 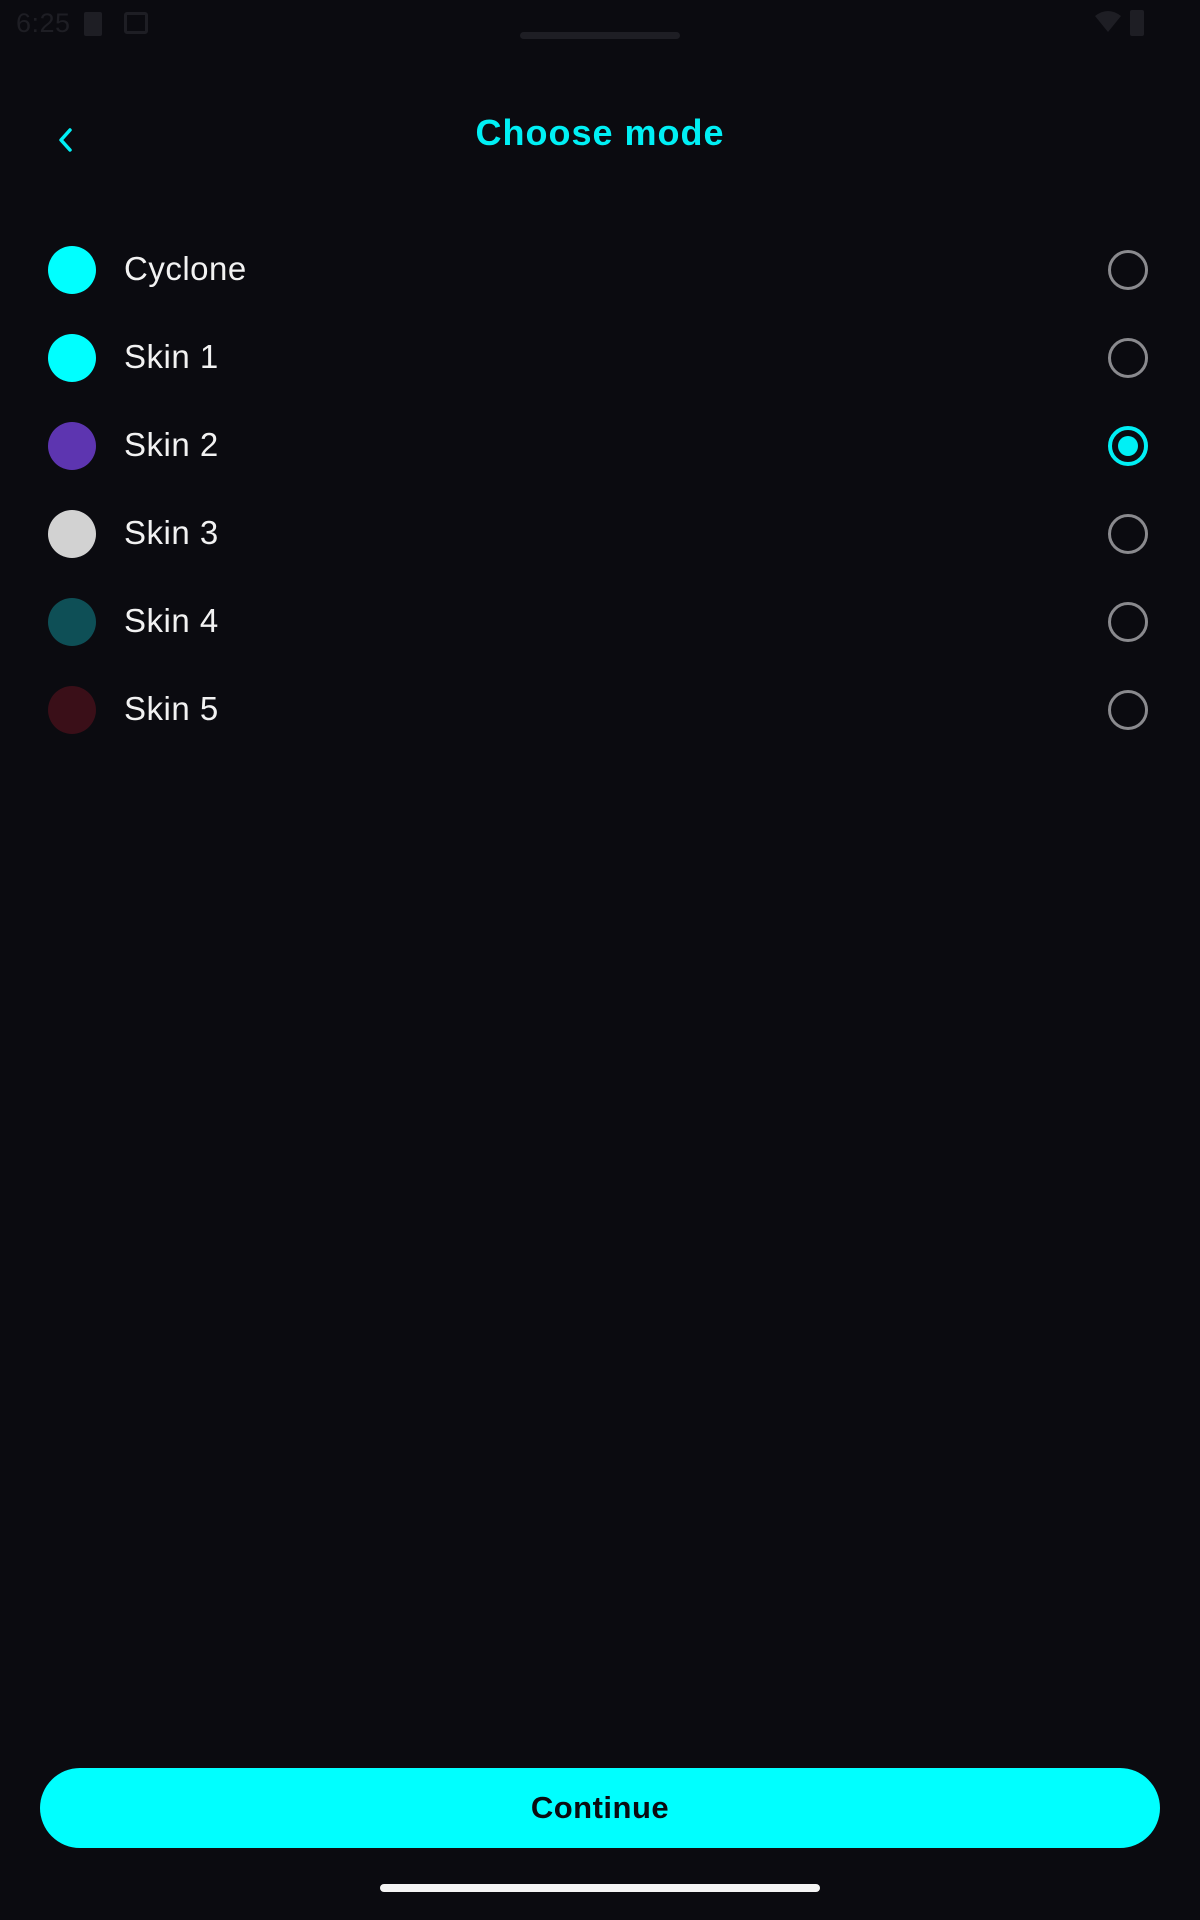 What do you see at coordinates (136, 23) in the screenshot?
I see `screenshot-icon` at bounding box center [136, 23].